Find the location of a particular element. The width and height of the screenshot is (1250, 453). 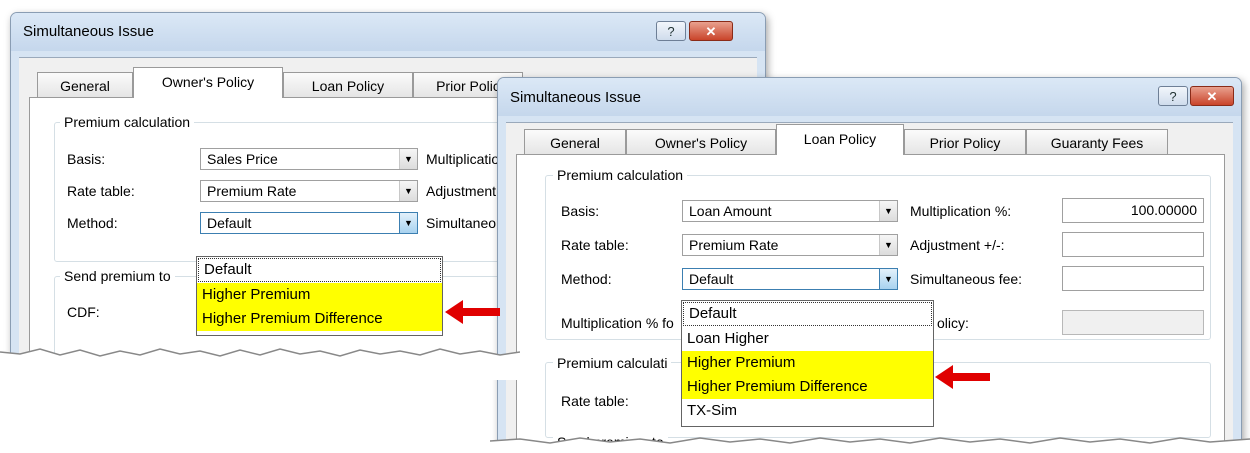

front-method-label: Method: is located at coordinates (586, 279).